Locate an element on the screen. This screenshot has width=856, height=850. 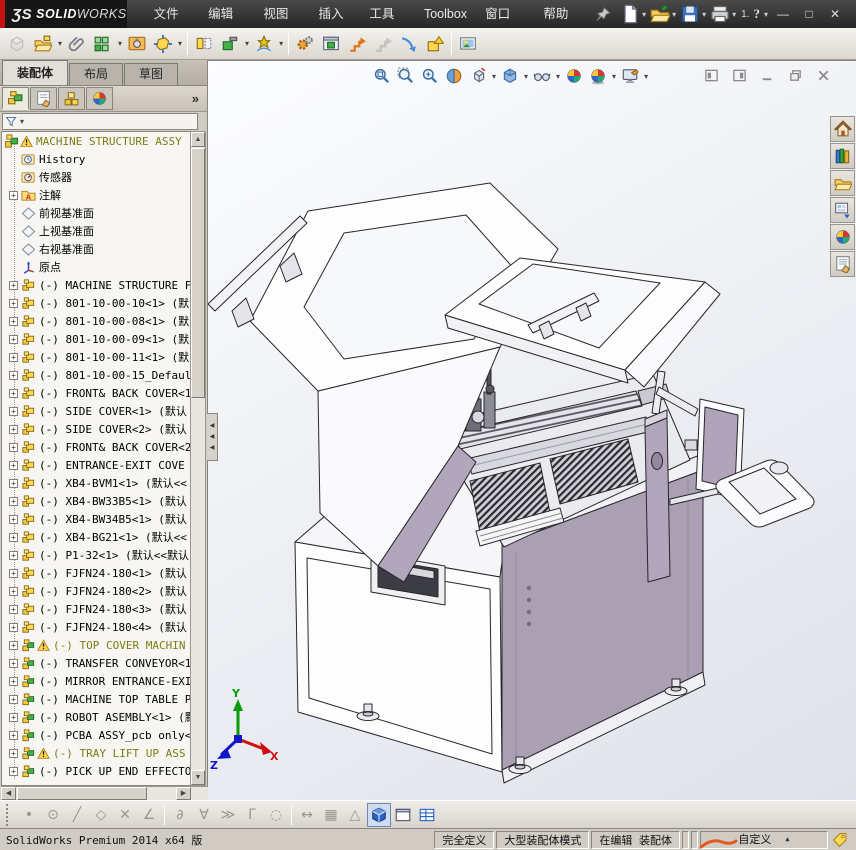
tab-assembly: 装配体 is located at coordinates (35, 72).